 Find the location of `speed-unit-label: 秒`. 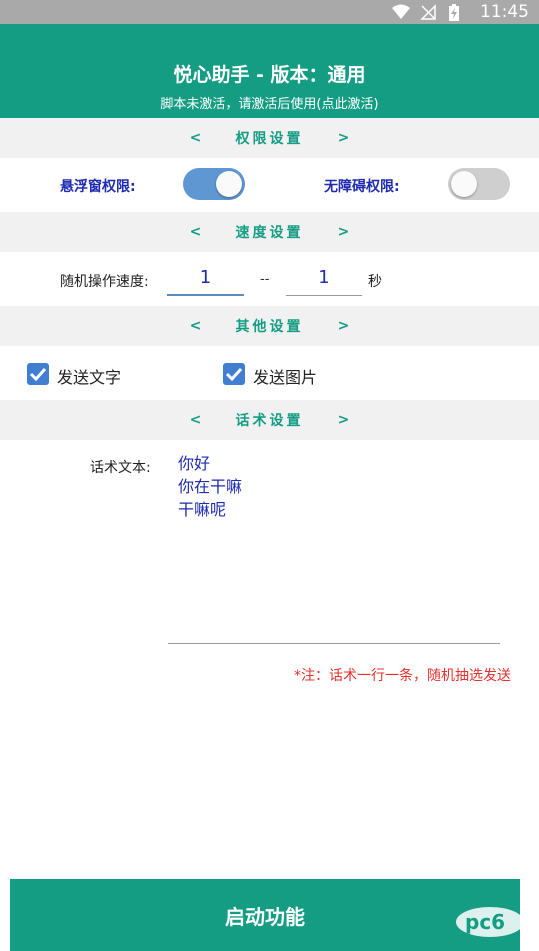

speed-unit-label: 秒 is located at coordinates (375, 282).